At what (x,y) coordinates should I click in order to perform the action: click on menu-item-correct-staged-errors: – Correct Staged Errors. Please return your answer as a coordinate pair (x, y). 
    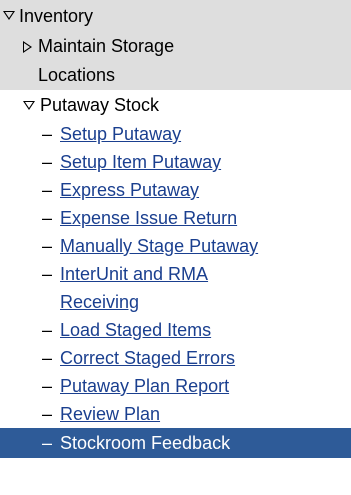
    Looking at the image, I should click on (175, 358).